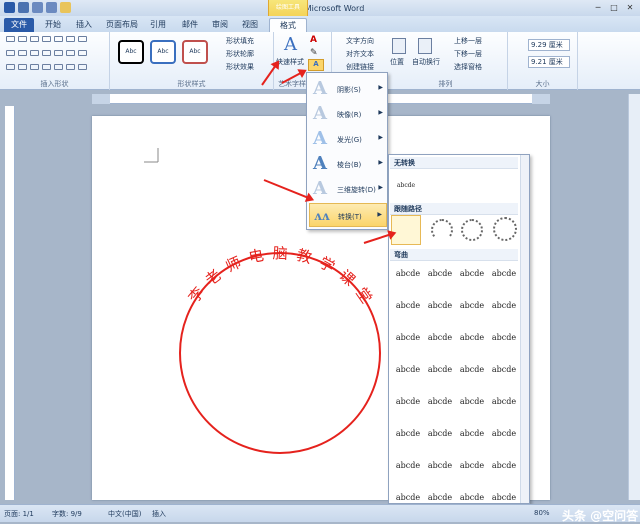 The width and height of the screenshot is (640, 524). What do you see at coordinates (445, 84) in the screenshot?
I see `arrange-label: 排列` at bounding box center [445, 84].